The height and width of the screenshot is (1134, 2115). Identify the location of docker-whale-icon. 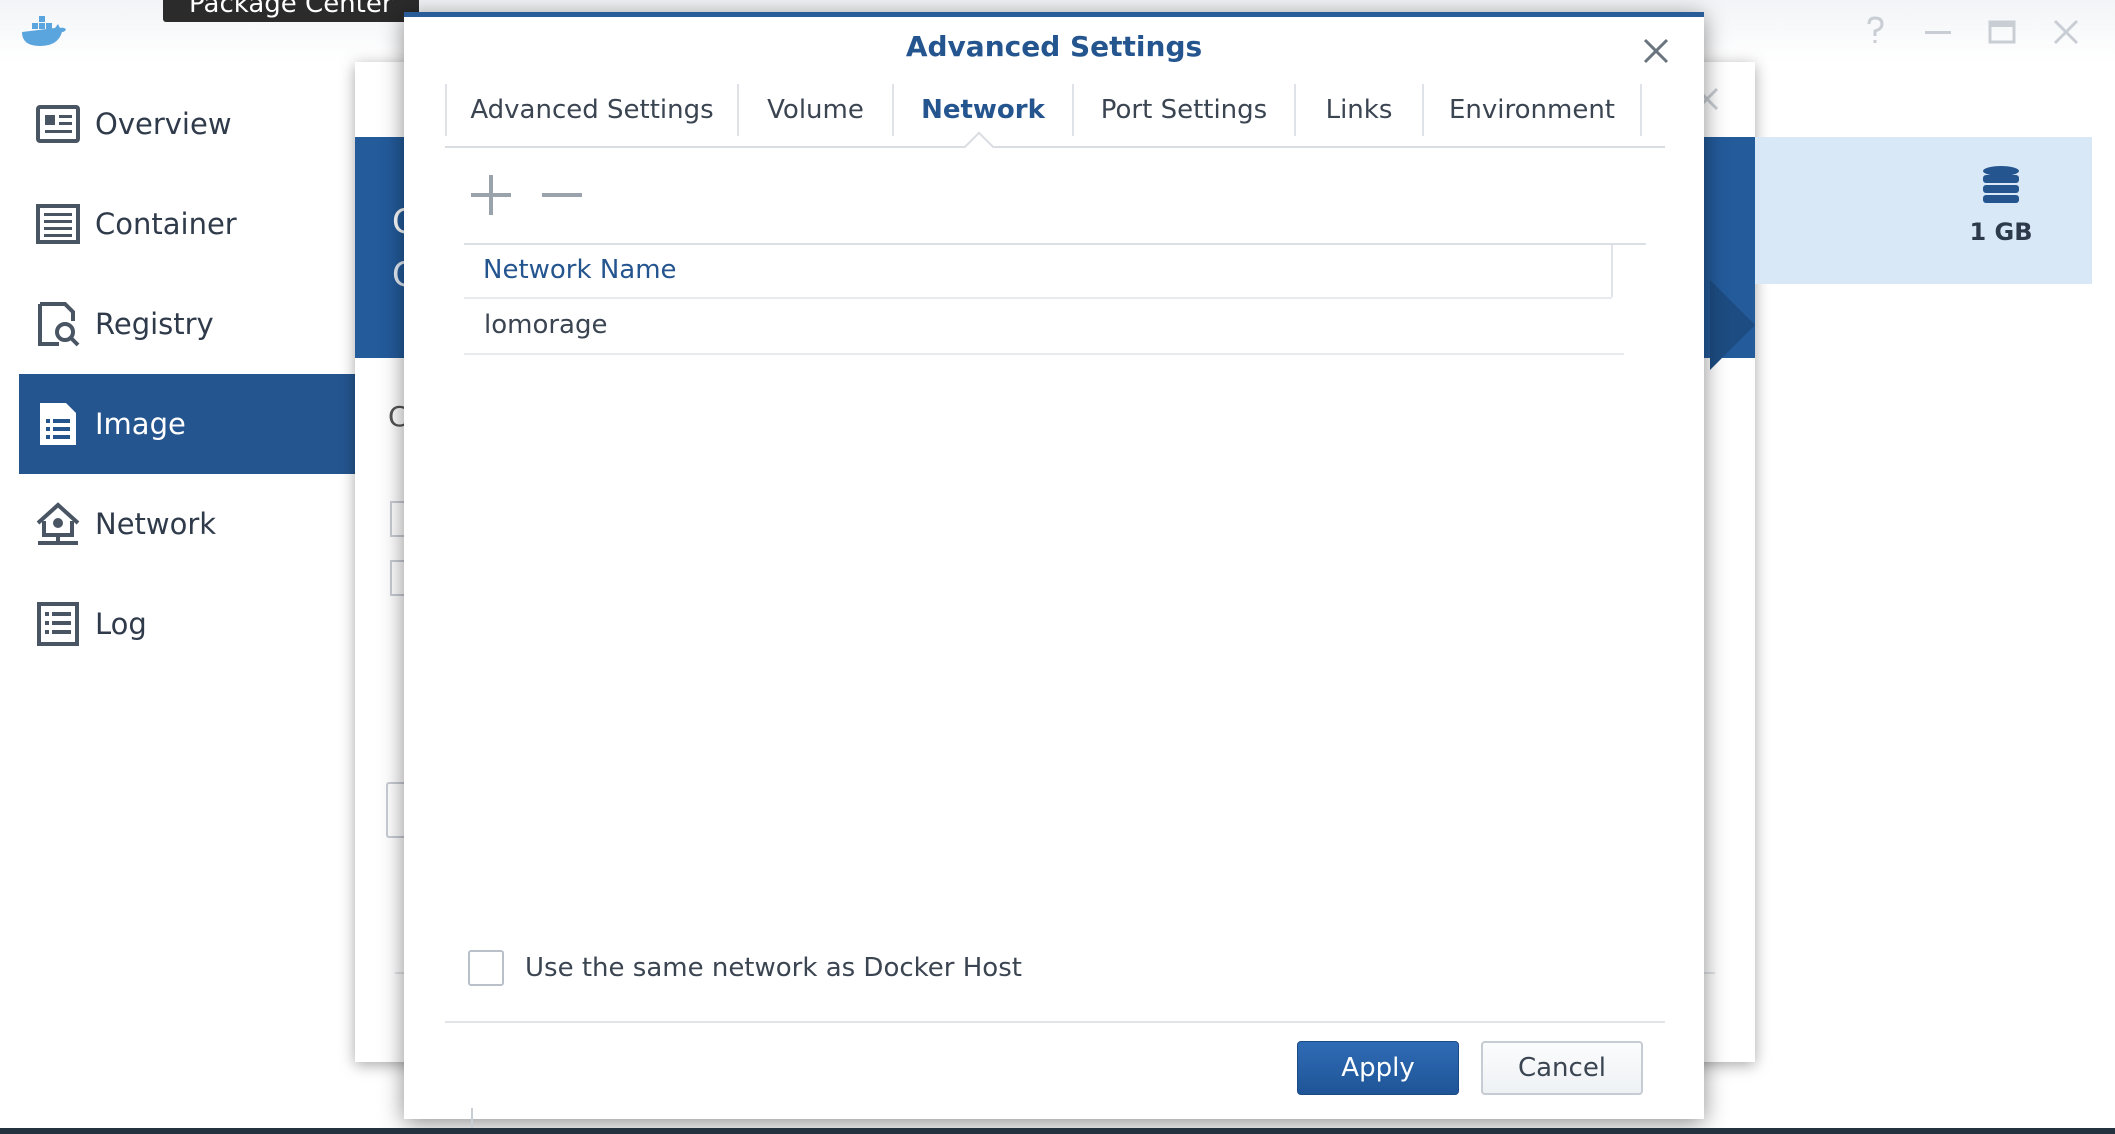
(44, 31).